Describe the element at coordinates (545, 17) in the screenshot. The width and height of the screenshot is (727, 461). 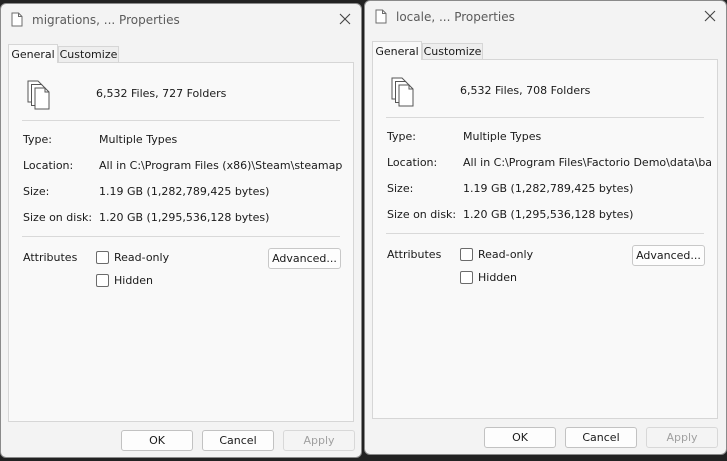
I see `title-bar: locale, ... Properties` at that location.